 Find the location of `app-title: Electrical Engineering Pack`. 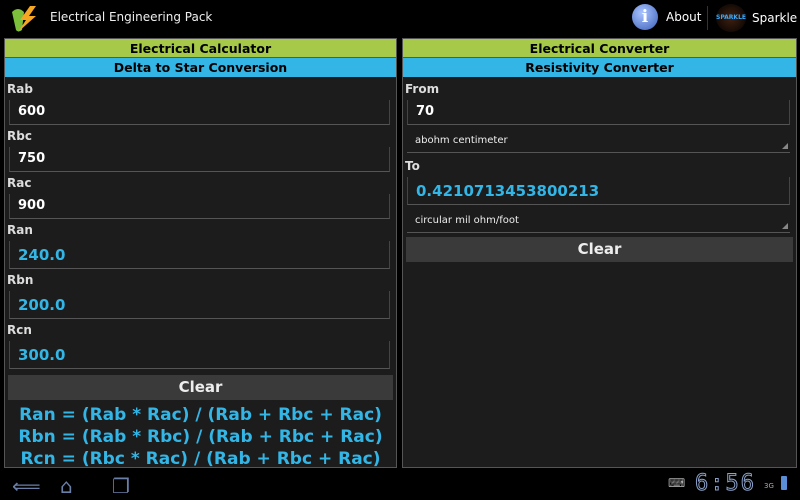

app-title: Electrical Engineering Pack is located at coordinates (131, 17).